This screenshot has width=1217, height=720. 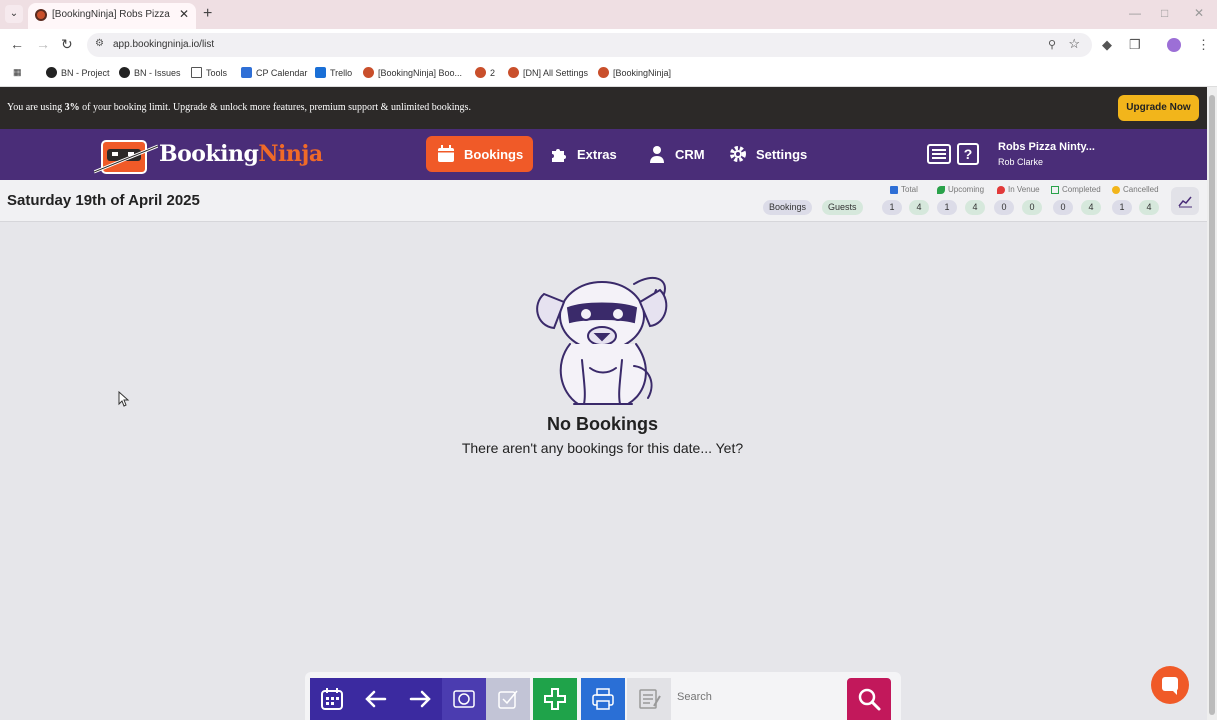 What do you see at coordinates (1018, 189) in the screenshot?
I see `stat-in-venue-header: In Venue` at bounding box center [1018, 189].